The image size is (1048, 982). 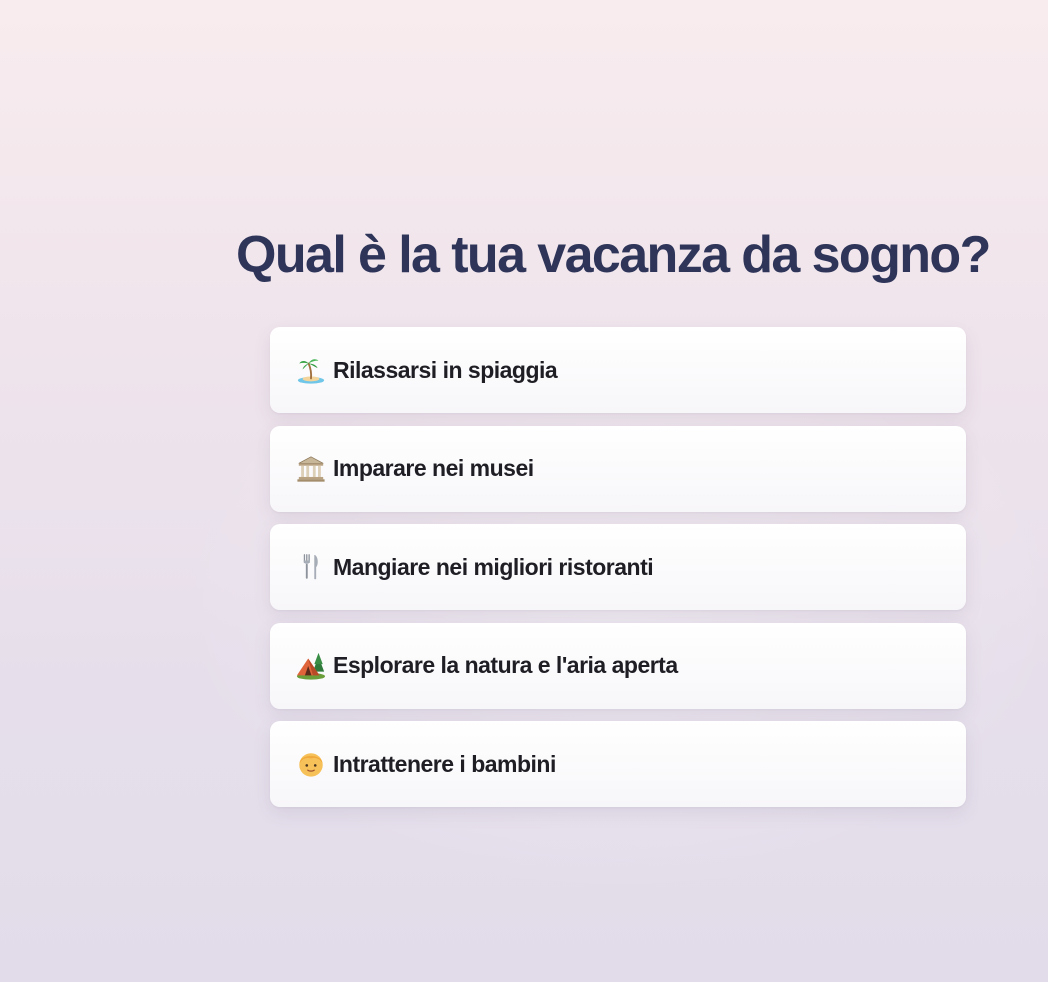 What do you see at coordinates (444, 763) in the screenshot?
I see `option-label: Intrattenere i bambini` at bounding box center [444, 763].